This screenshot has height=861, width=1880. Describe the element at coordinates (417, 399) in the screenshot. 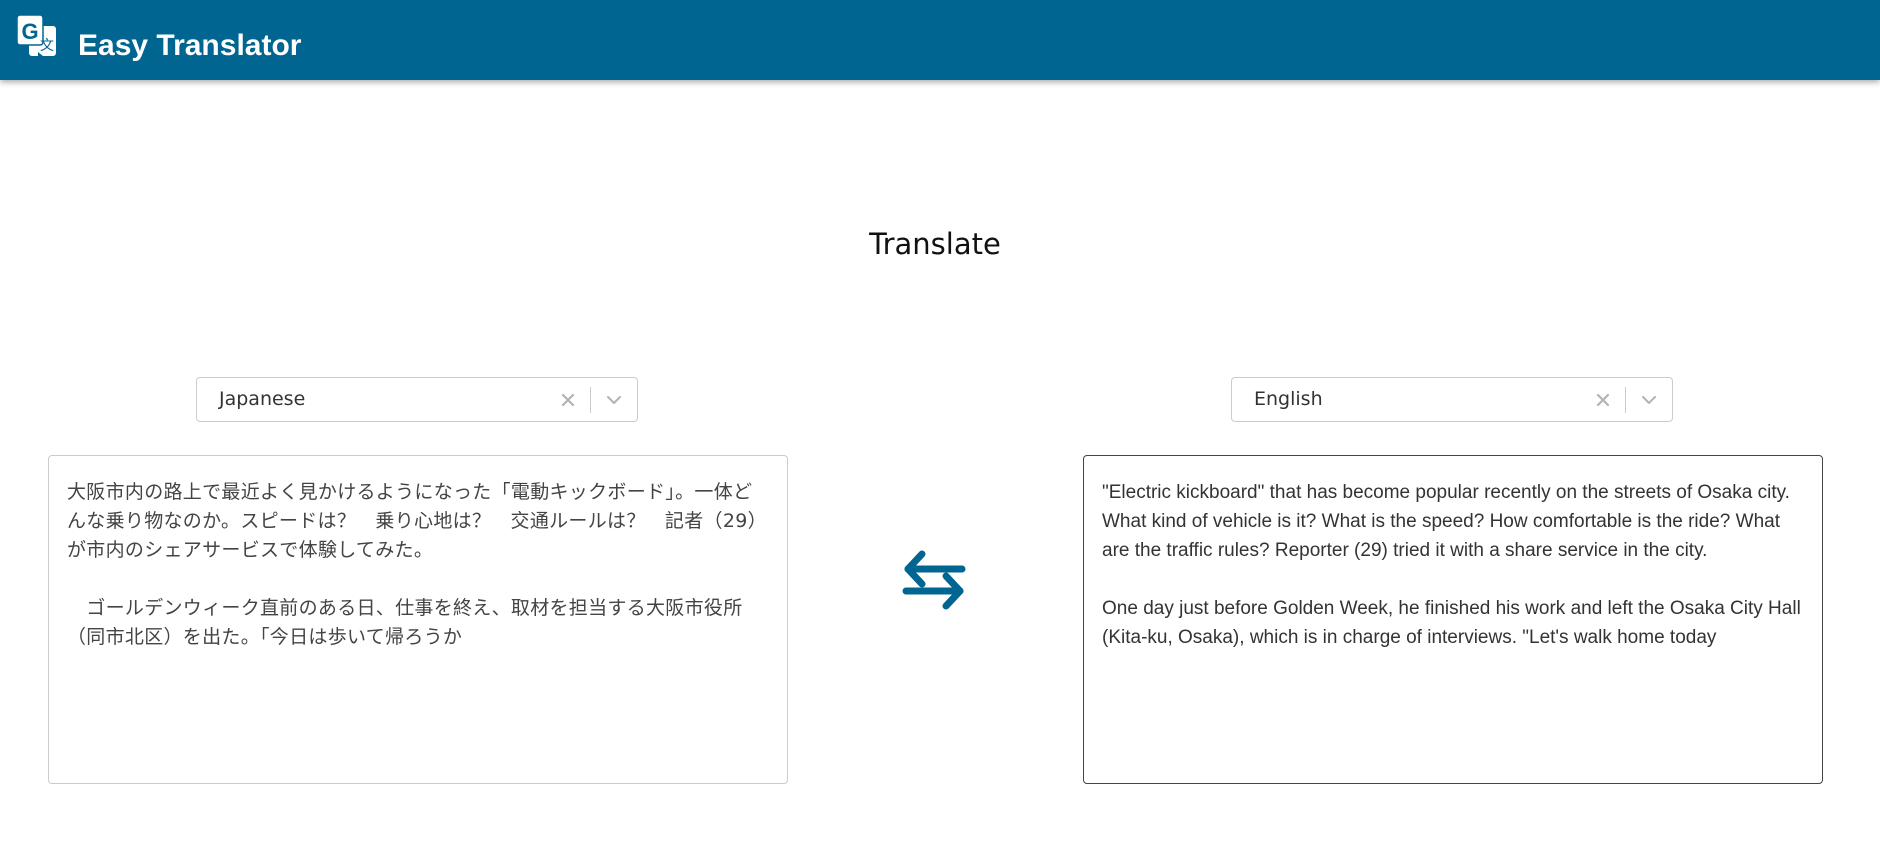

I see `source-language-select: Japanese` at that location.